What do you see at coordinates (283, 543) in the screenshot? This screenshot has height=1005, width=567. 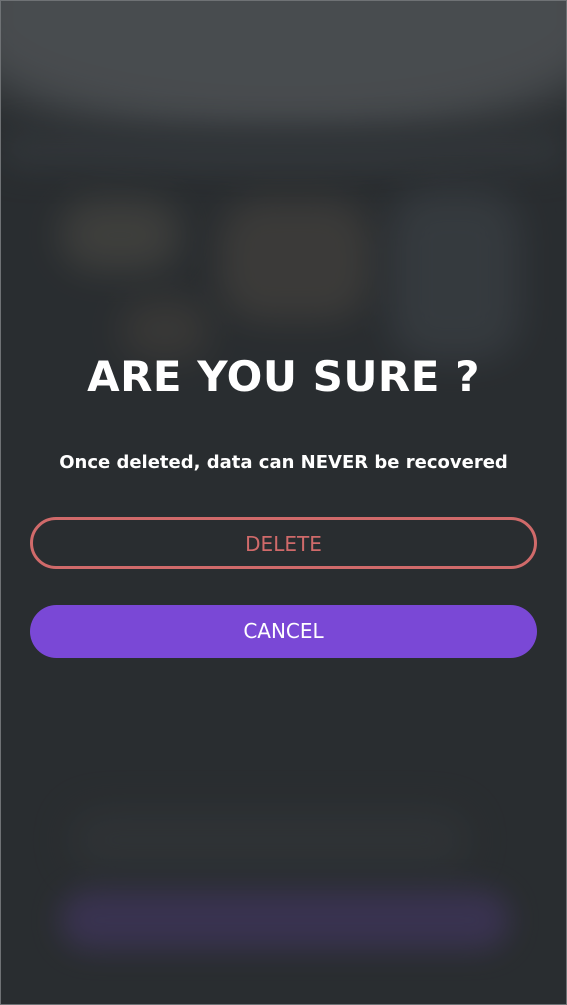 I see `delete-button: DELETE` at bounding box center [283, 543].